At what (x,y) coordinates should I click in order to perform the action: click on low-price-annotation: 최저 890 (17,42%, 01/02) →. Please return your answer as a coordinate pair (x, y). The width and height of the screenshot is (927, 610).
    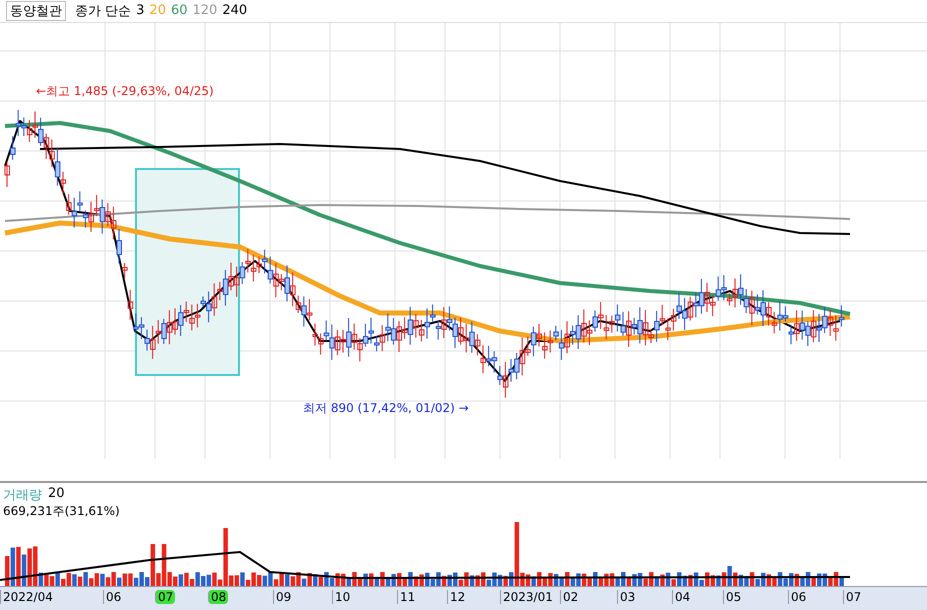
    Looking at the image, I should click on (386, 408).